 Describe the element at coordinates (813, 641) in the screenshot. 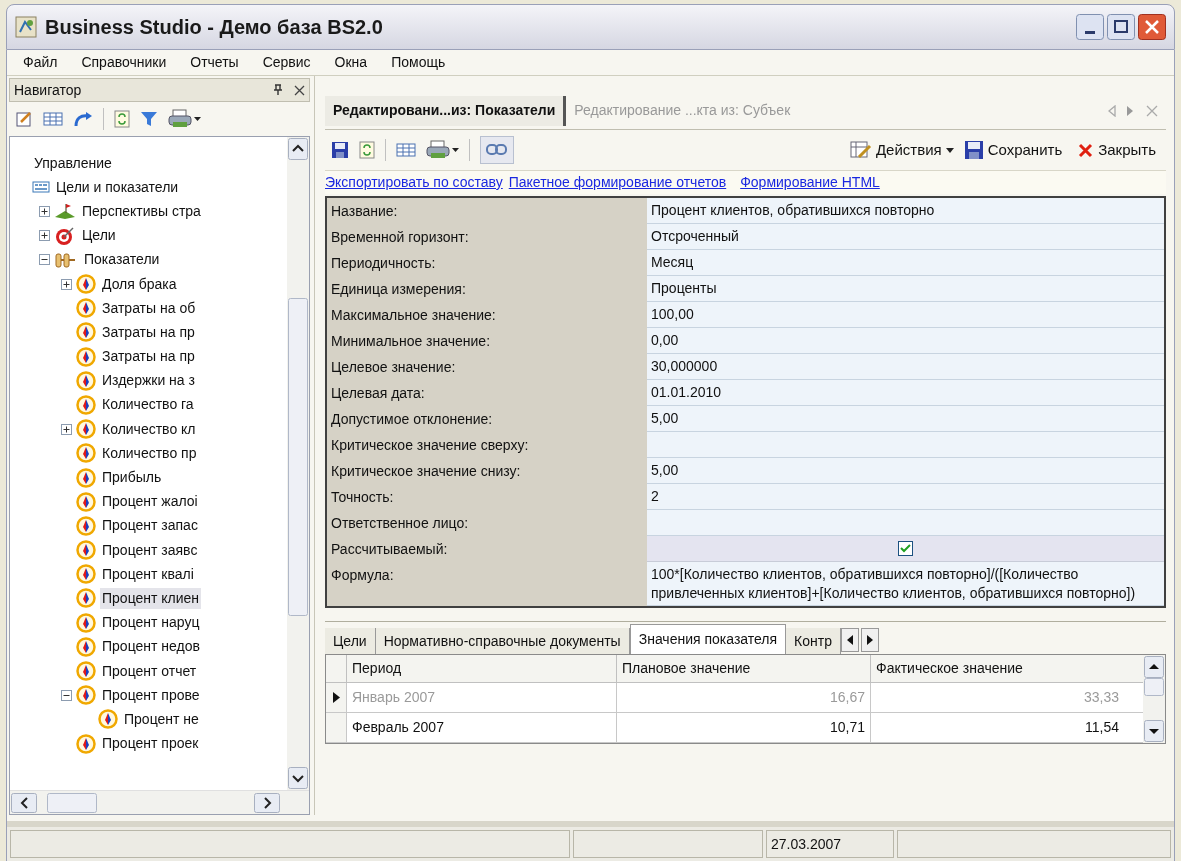

I see `tab: Контр` at that location.